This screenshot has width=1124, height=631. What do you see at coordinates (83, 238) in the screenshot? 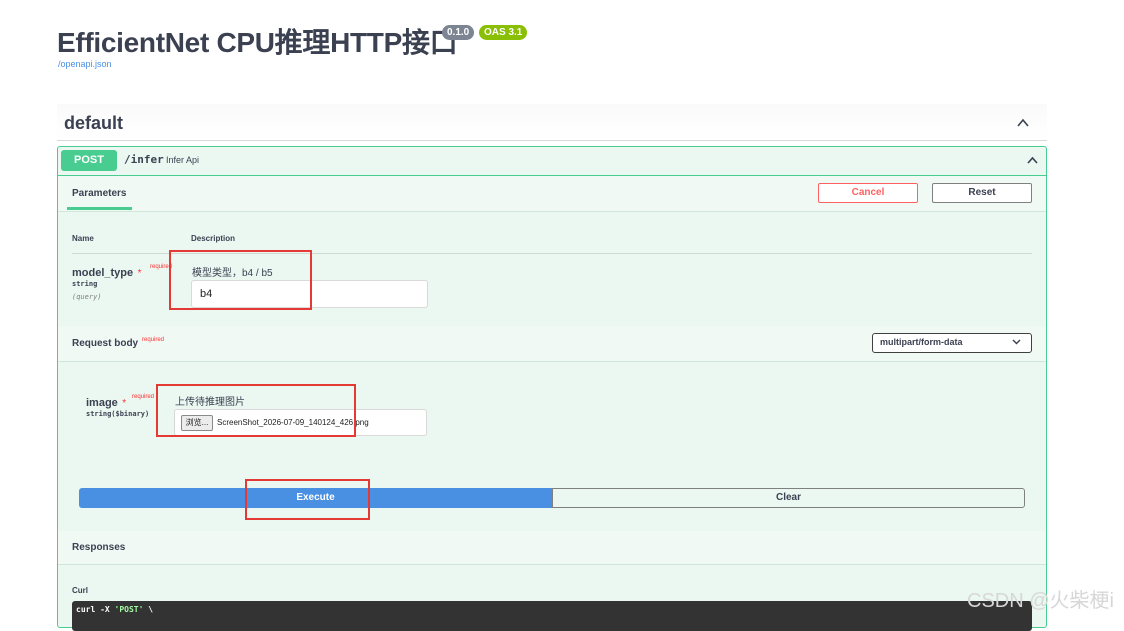
I see `column-header-name: Name` at bounding box center [83, 238].